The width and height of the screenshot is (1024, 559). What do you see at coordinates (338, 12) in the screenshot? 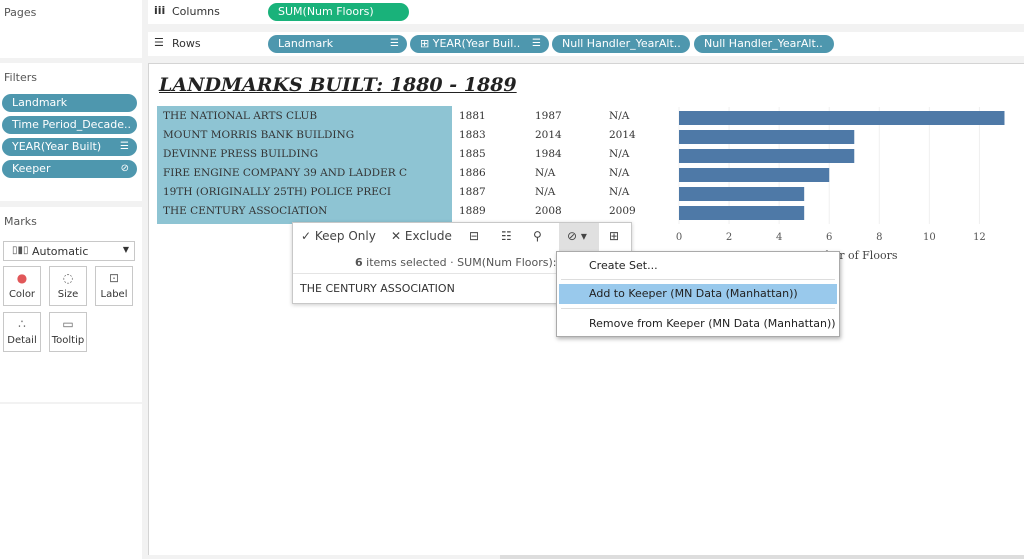
I see `sum-num-floors-pill: SUM(Num Floors)` at bounding box center [338, 12].